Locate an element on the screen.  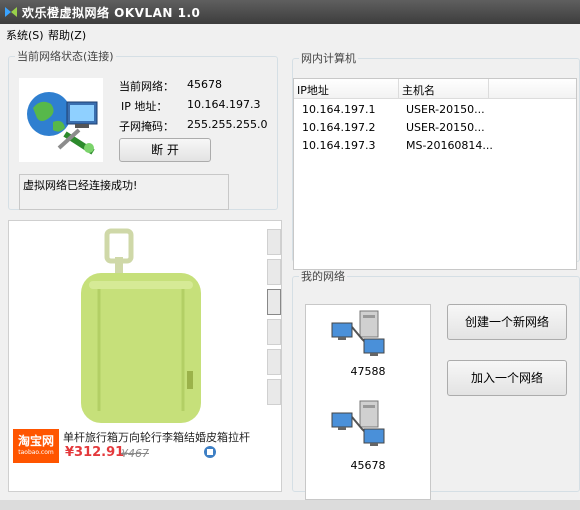
join-network-button: 加入一个网络 is located at coordinates (507, 378).